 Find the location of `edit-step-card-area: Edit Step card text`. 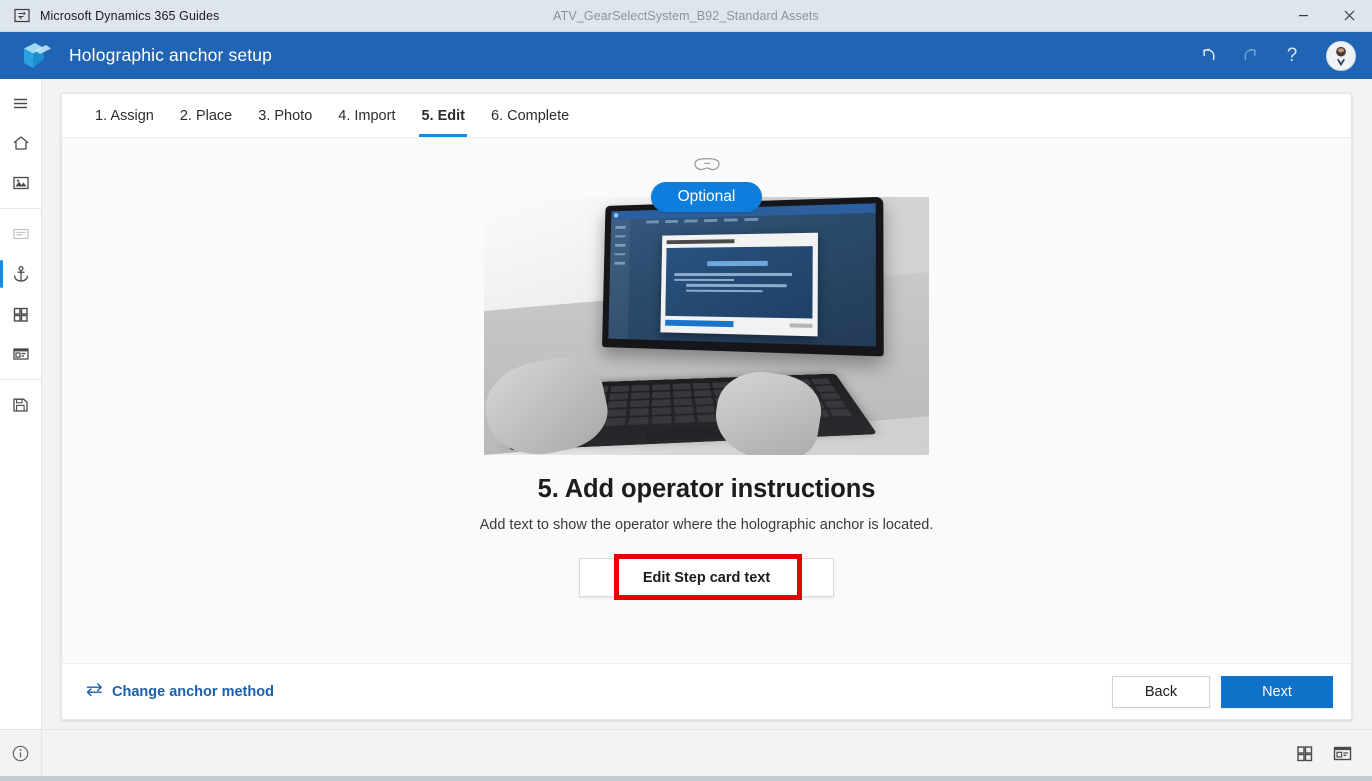

edit-step-card-area: Edit Step card text is located at coordinates (706, 577).